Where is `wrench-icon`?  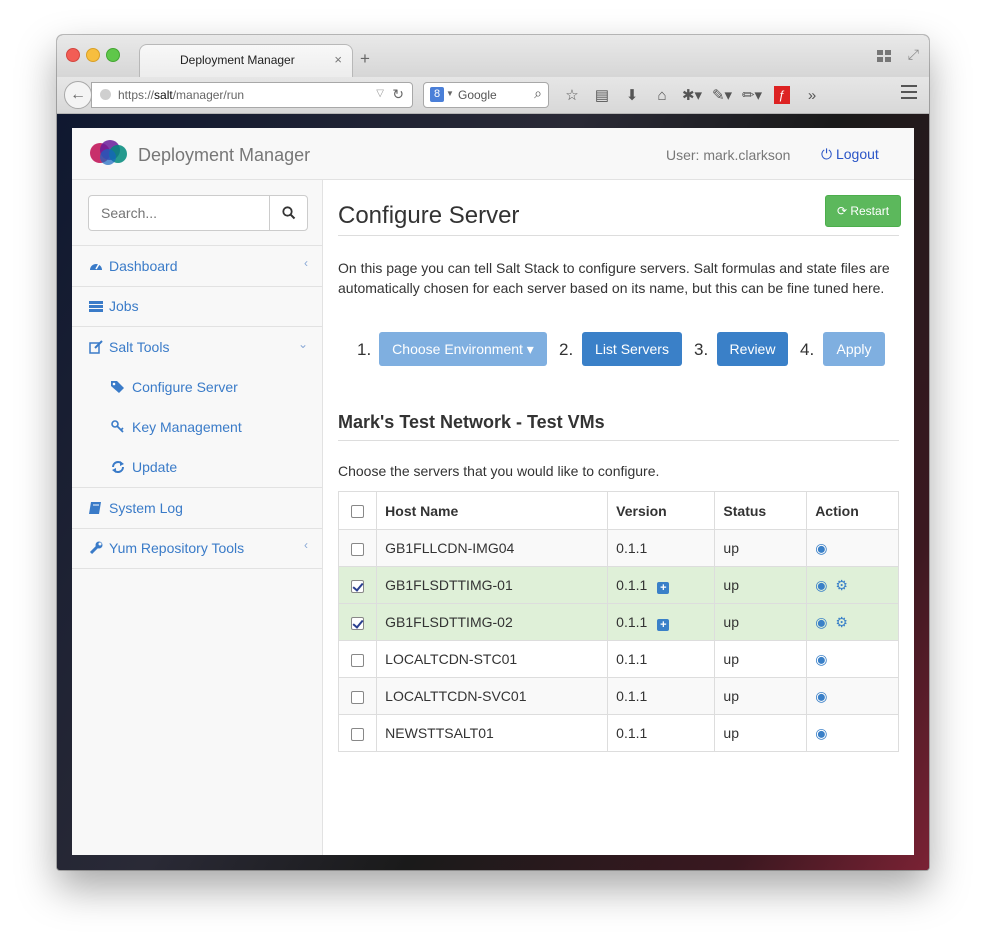 wrench-icon is located at coordinates (96, 548).